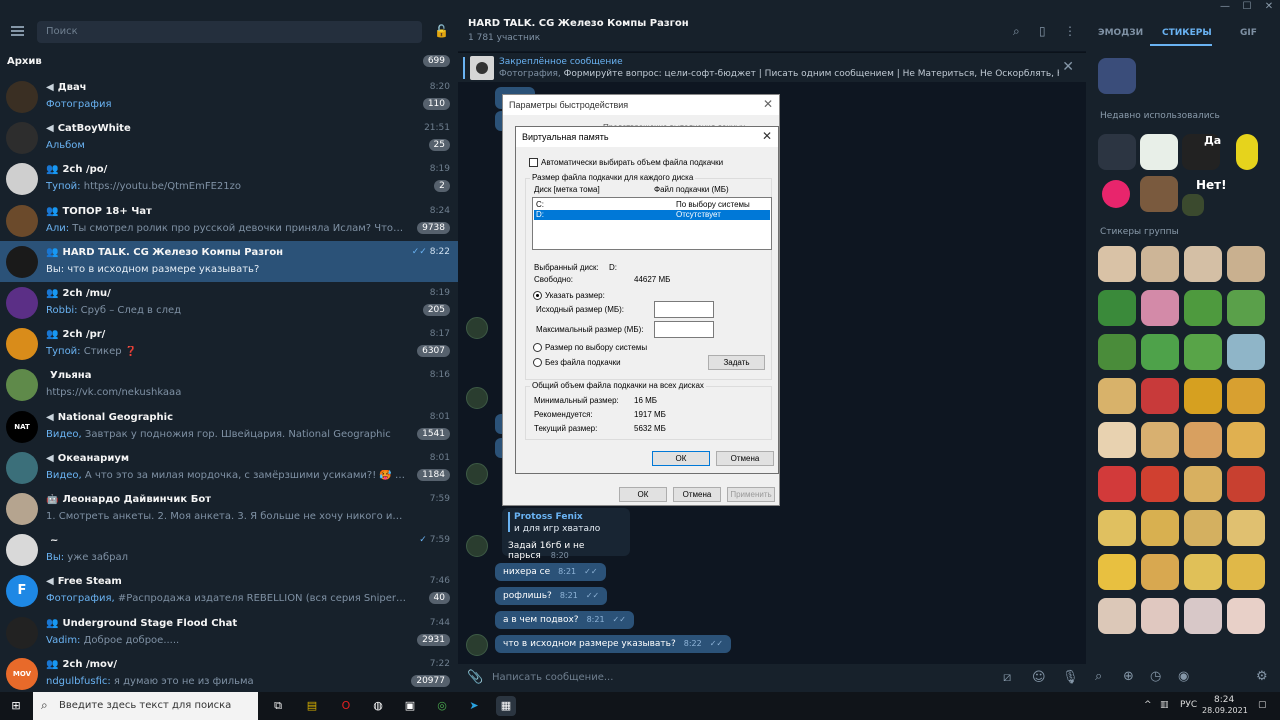 The width and height of the screenshot is (1280, 720). I want to click on tab-stickers: СТИКЕРЫ, so click(1187, 33).